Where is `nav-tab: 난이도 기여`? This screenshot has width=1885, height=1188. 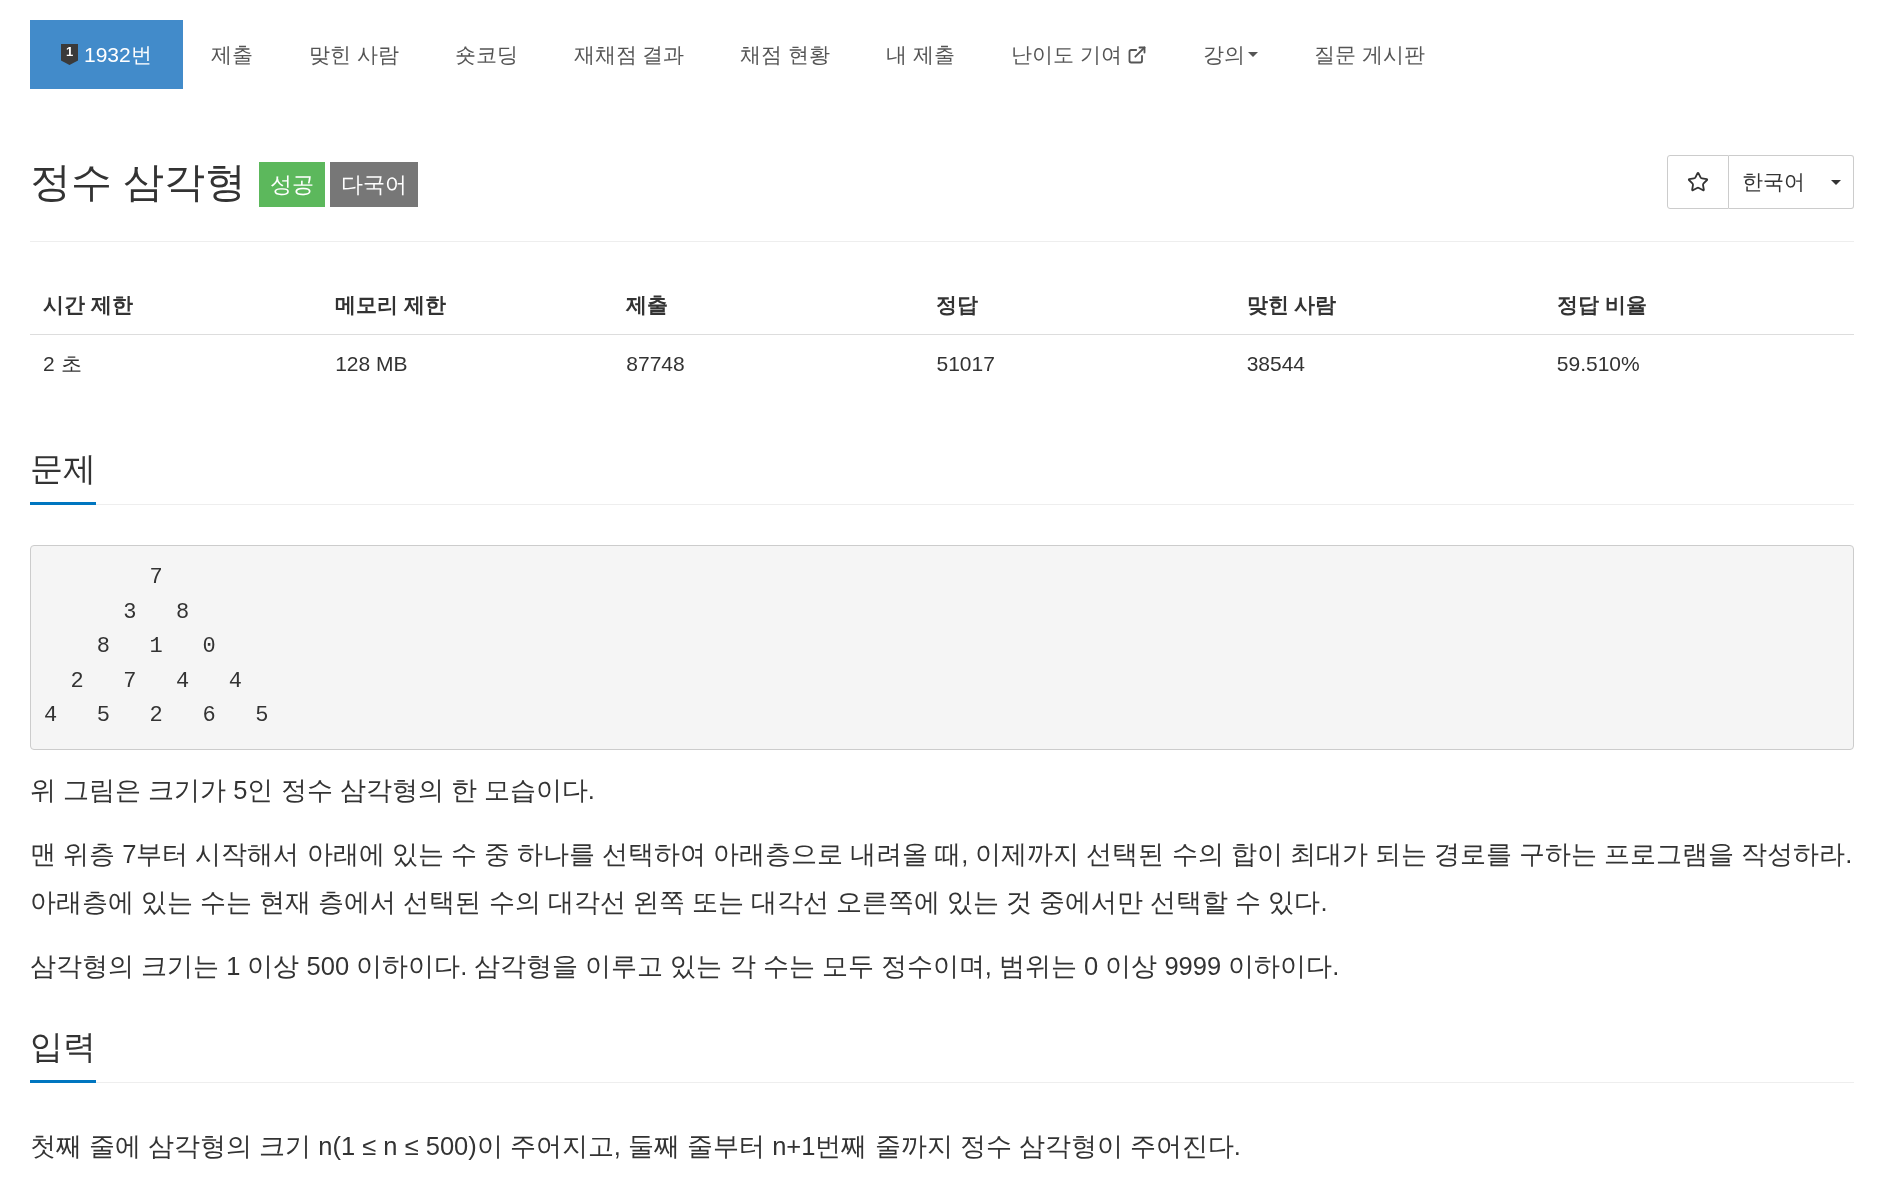 nav-tab: 난이도 기여 is located at coordinates (1079, 54).